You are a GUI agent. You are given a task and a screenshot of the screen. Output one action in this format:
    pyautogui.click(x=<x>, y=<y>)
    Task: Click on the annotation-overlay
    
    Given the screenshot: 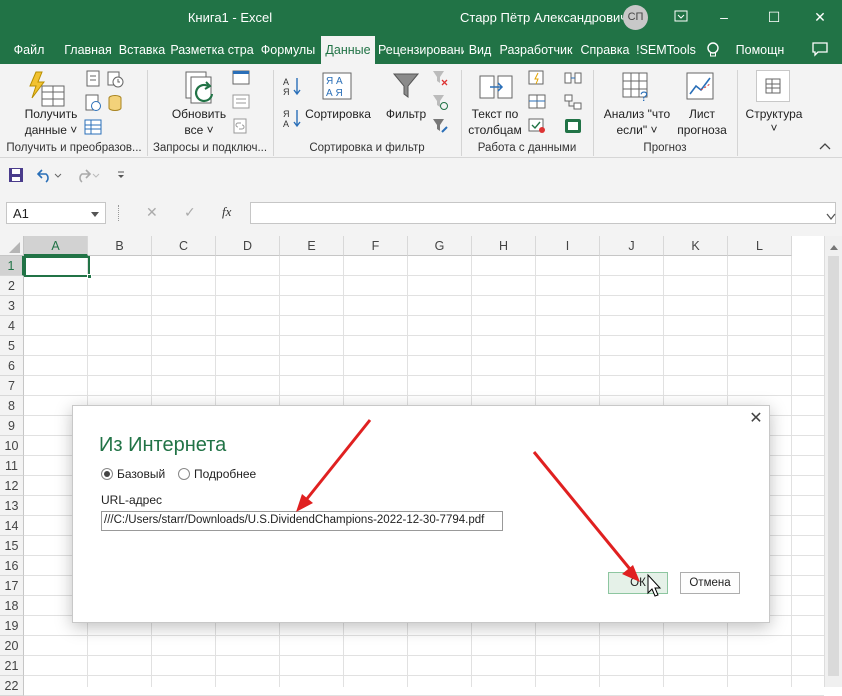 What is the action you would take?
    pyautogui.click(x=479, y=508)
    